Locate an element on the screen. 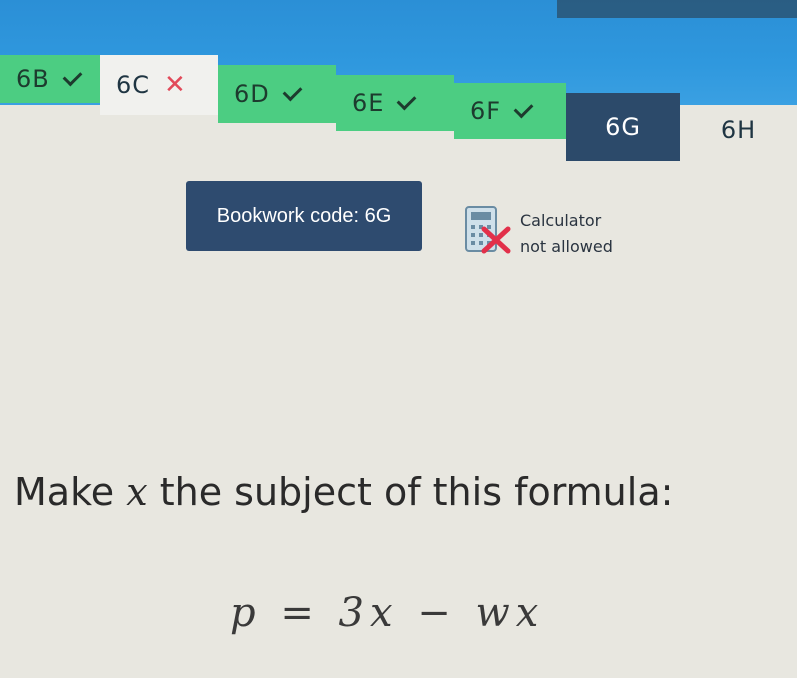 The image size is (797, 678). bookwork-code-label: Bookwork code: 6G is located at coordinates (304, 215).